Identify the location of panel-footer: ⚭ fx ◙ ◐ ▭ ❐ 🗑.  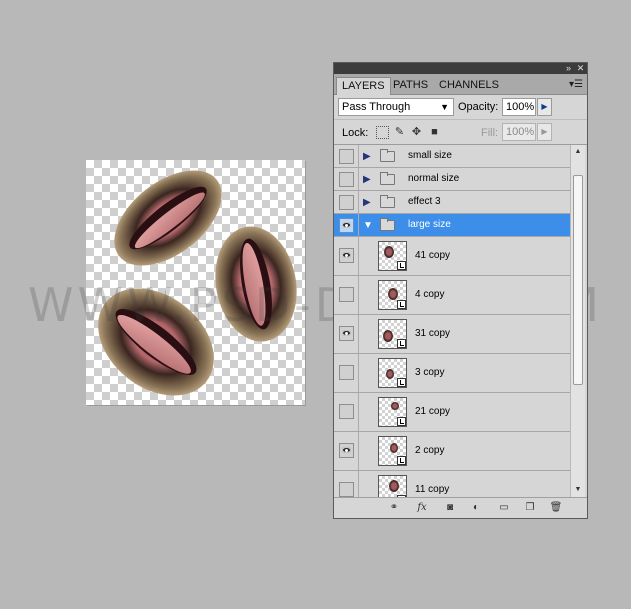
(460, 507).